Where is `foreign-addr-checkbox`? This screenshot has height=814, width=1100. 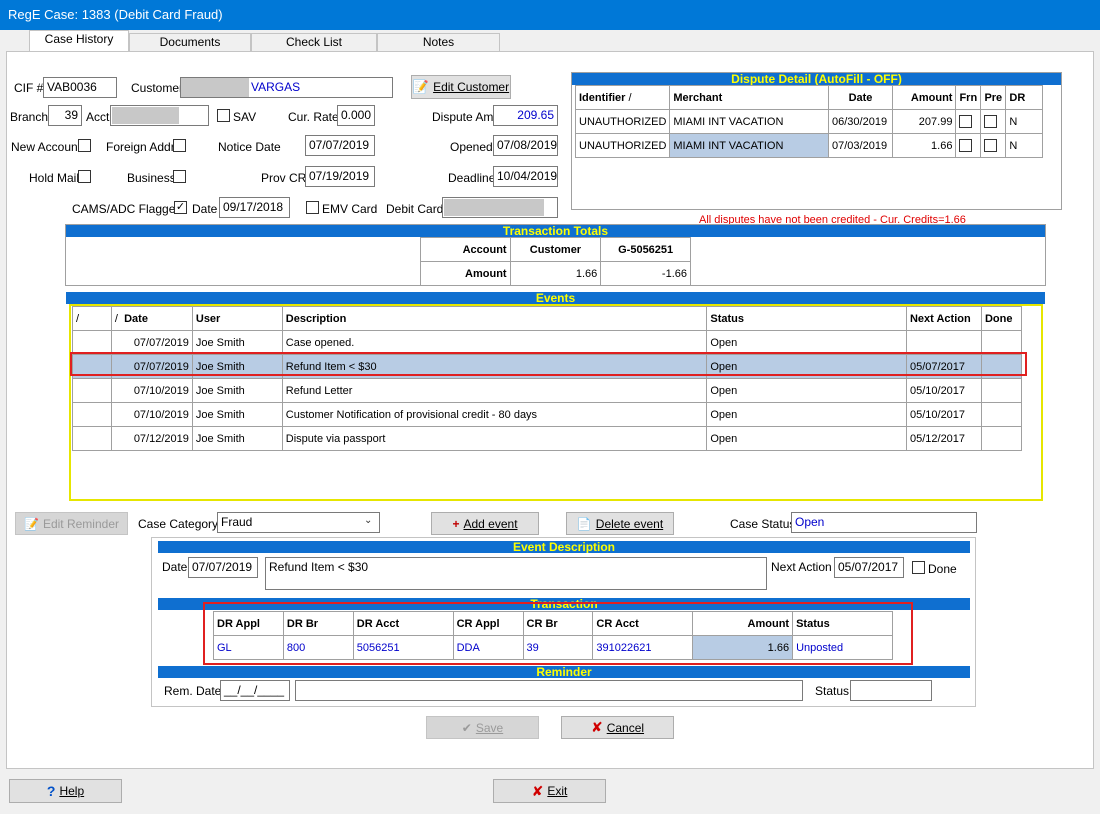 foreign-addr-checkbox is located at coordinates (179, 145).